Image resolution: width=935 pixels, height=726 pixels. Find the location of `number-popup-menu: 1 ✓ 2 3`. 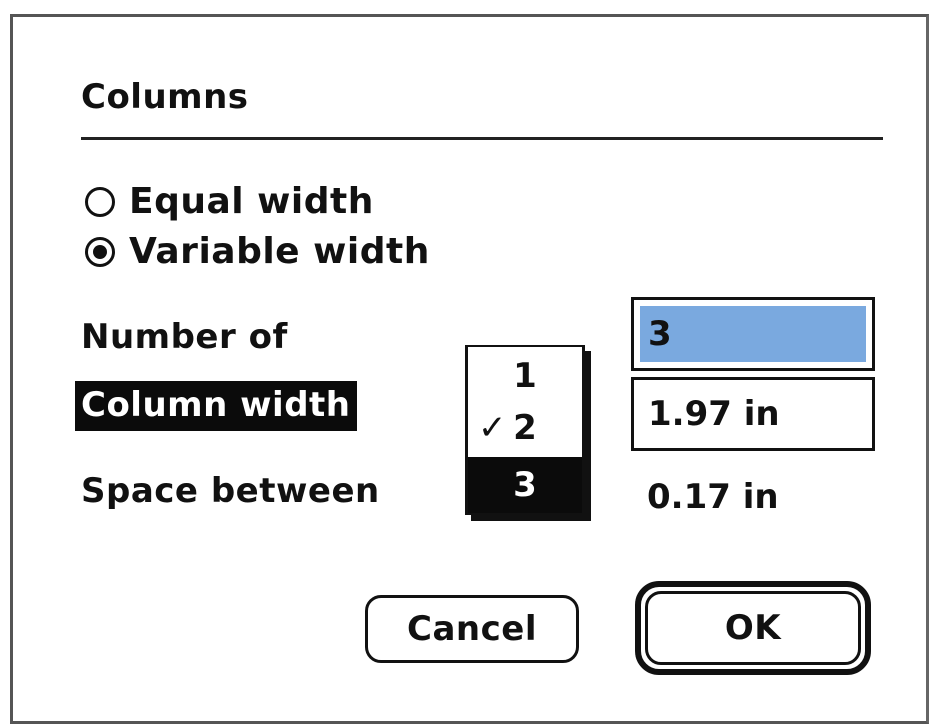

number-popup-menu: 1 ✓ 2 3 is located at coordinates (525, 430).